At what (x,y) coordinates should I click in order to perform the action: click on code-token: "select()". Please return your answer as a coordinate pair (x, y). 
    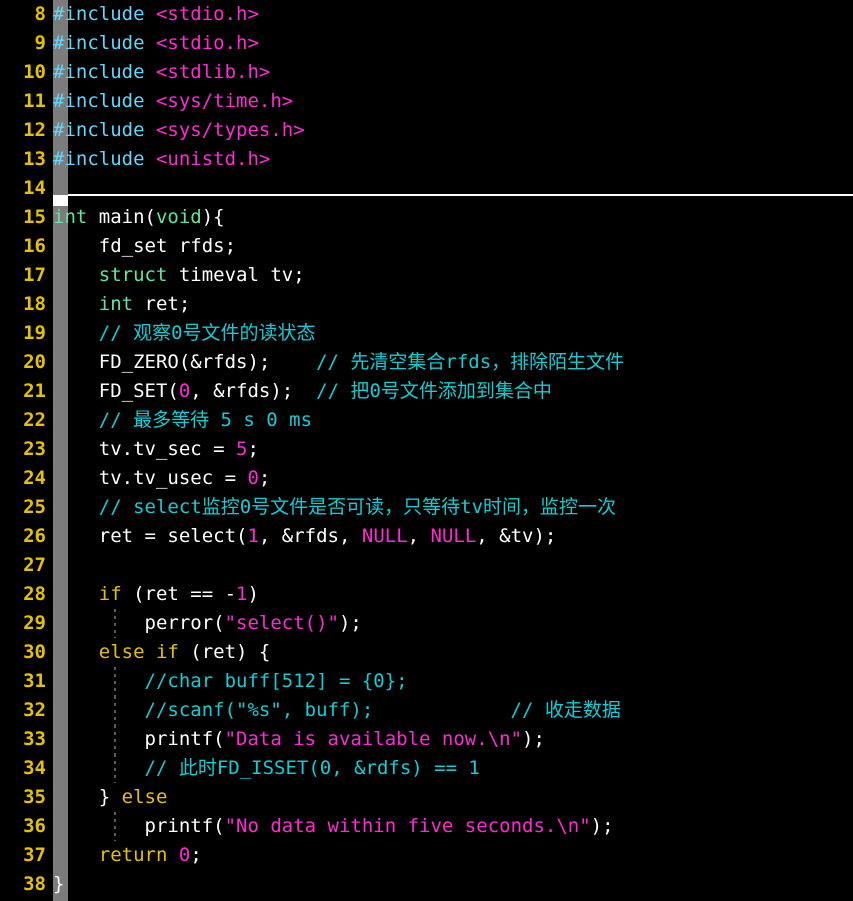
    Looking at the image, I should click on (281, 623).